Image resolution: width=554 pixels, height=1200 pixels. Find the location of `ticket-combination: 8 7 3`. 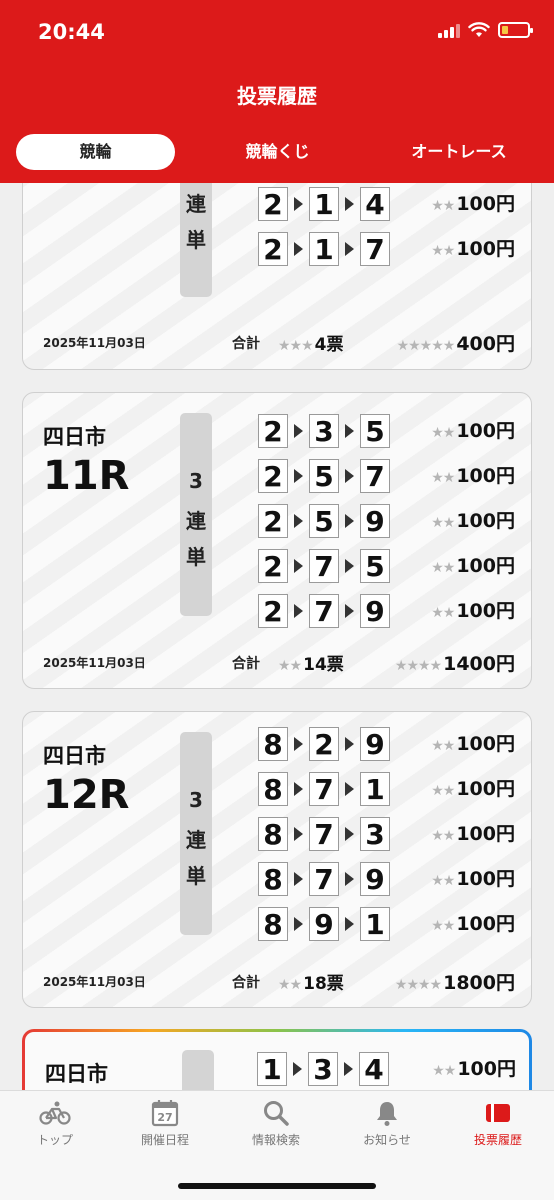

ticket-combination: 8 7 3 is located at coordinates (324, 834).